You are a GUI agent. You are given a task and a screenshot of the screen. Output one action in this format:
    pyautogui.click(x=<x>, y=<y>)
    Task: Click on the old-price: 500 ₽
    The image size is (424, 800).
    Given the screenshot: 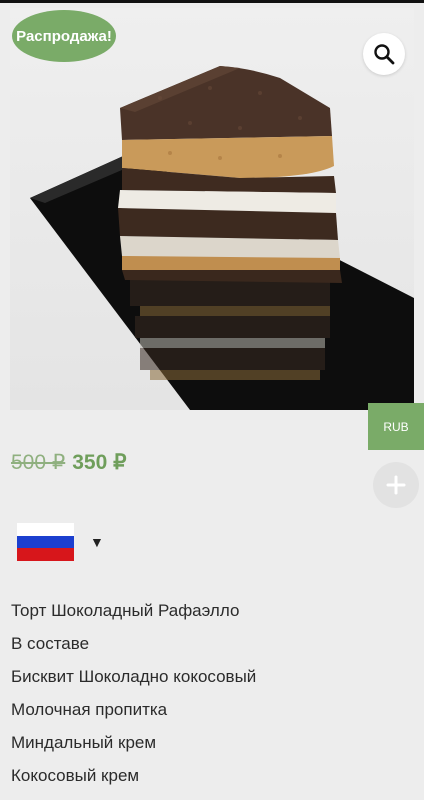 What is the action you would take?
    pyautogui.click(x=38, y=462)
    